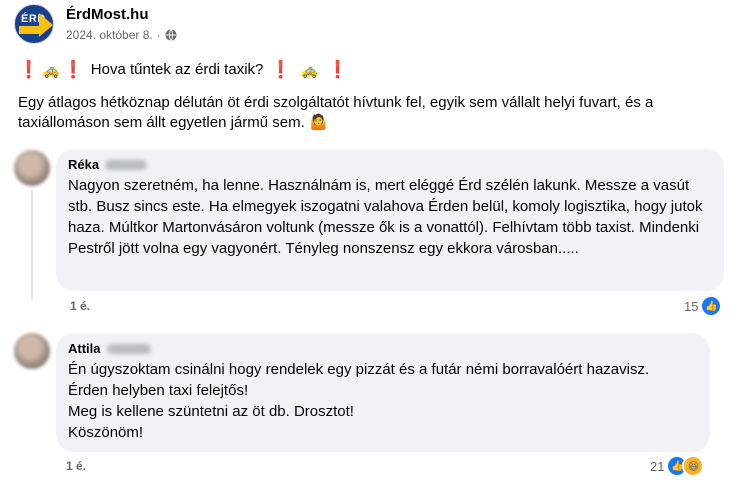 The width and height of the screenshot is (730, 480). Describe the element at coordinates (383, 349) in the screenshot. I see `comment-author: Attila` at that location.